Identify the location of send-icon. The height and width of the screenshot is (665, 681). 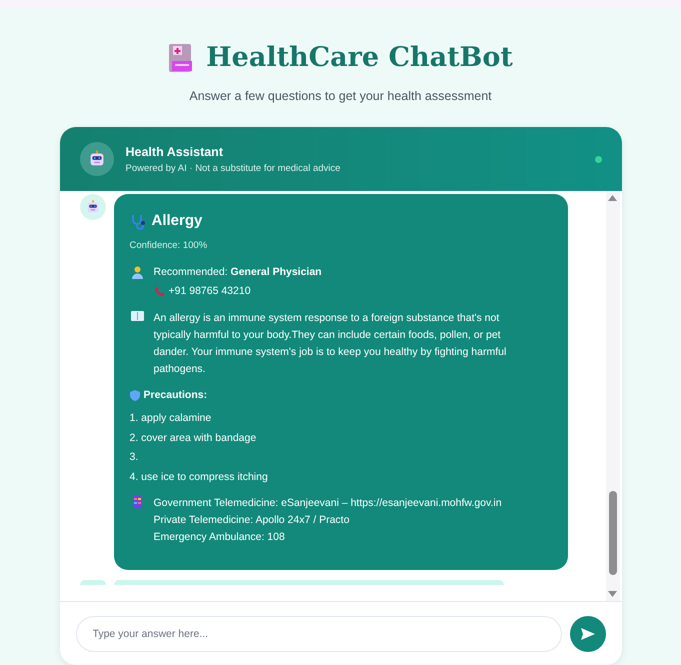
(587, 634).